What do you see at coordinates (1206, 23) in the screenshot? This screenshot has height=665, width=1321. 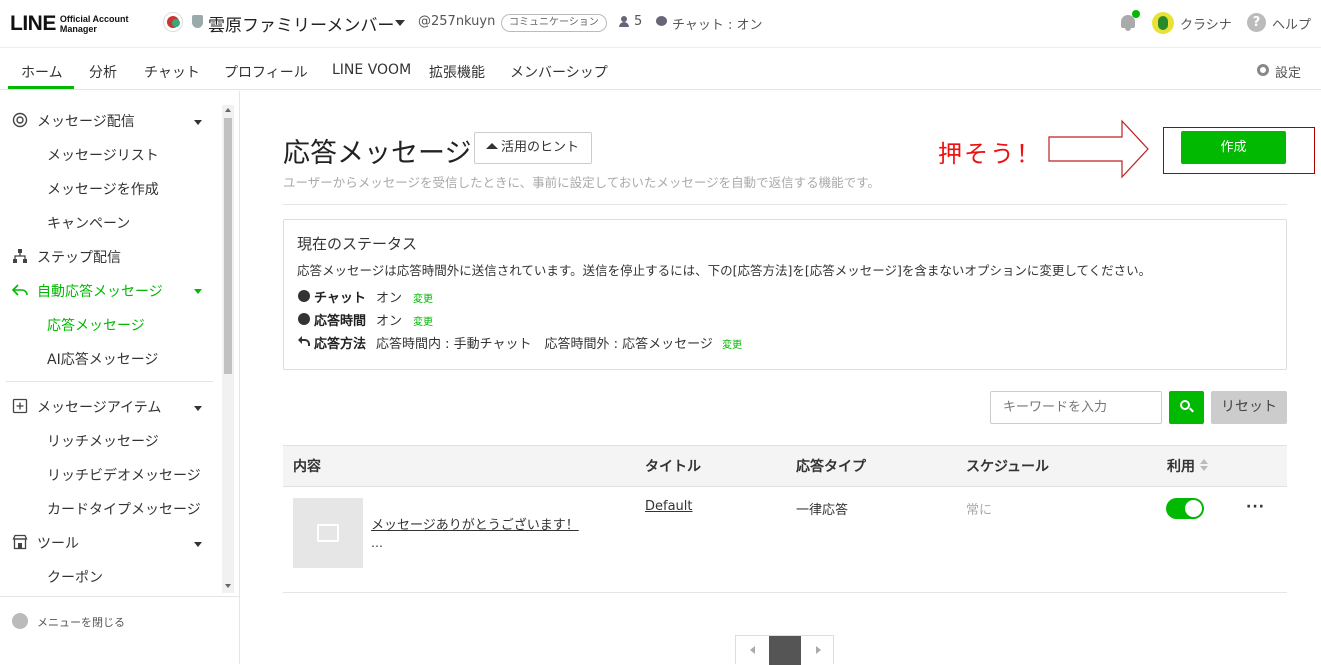 I see `user-name: クラシナ` at bounding box center [1206, 23].